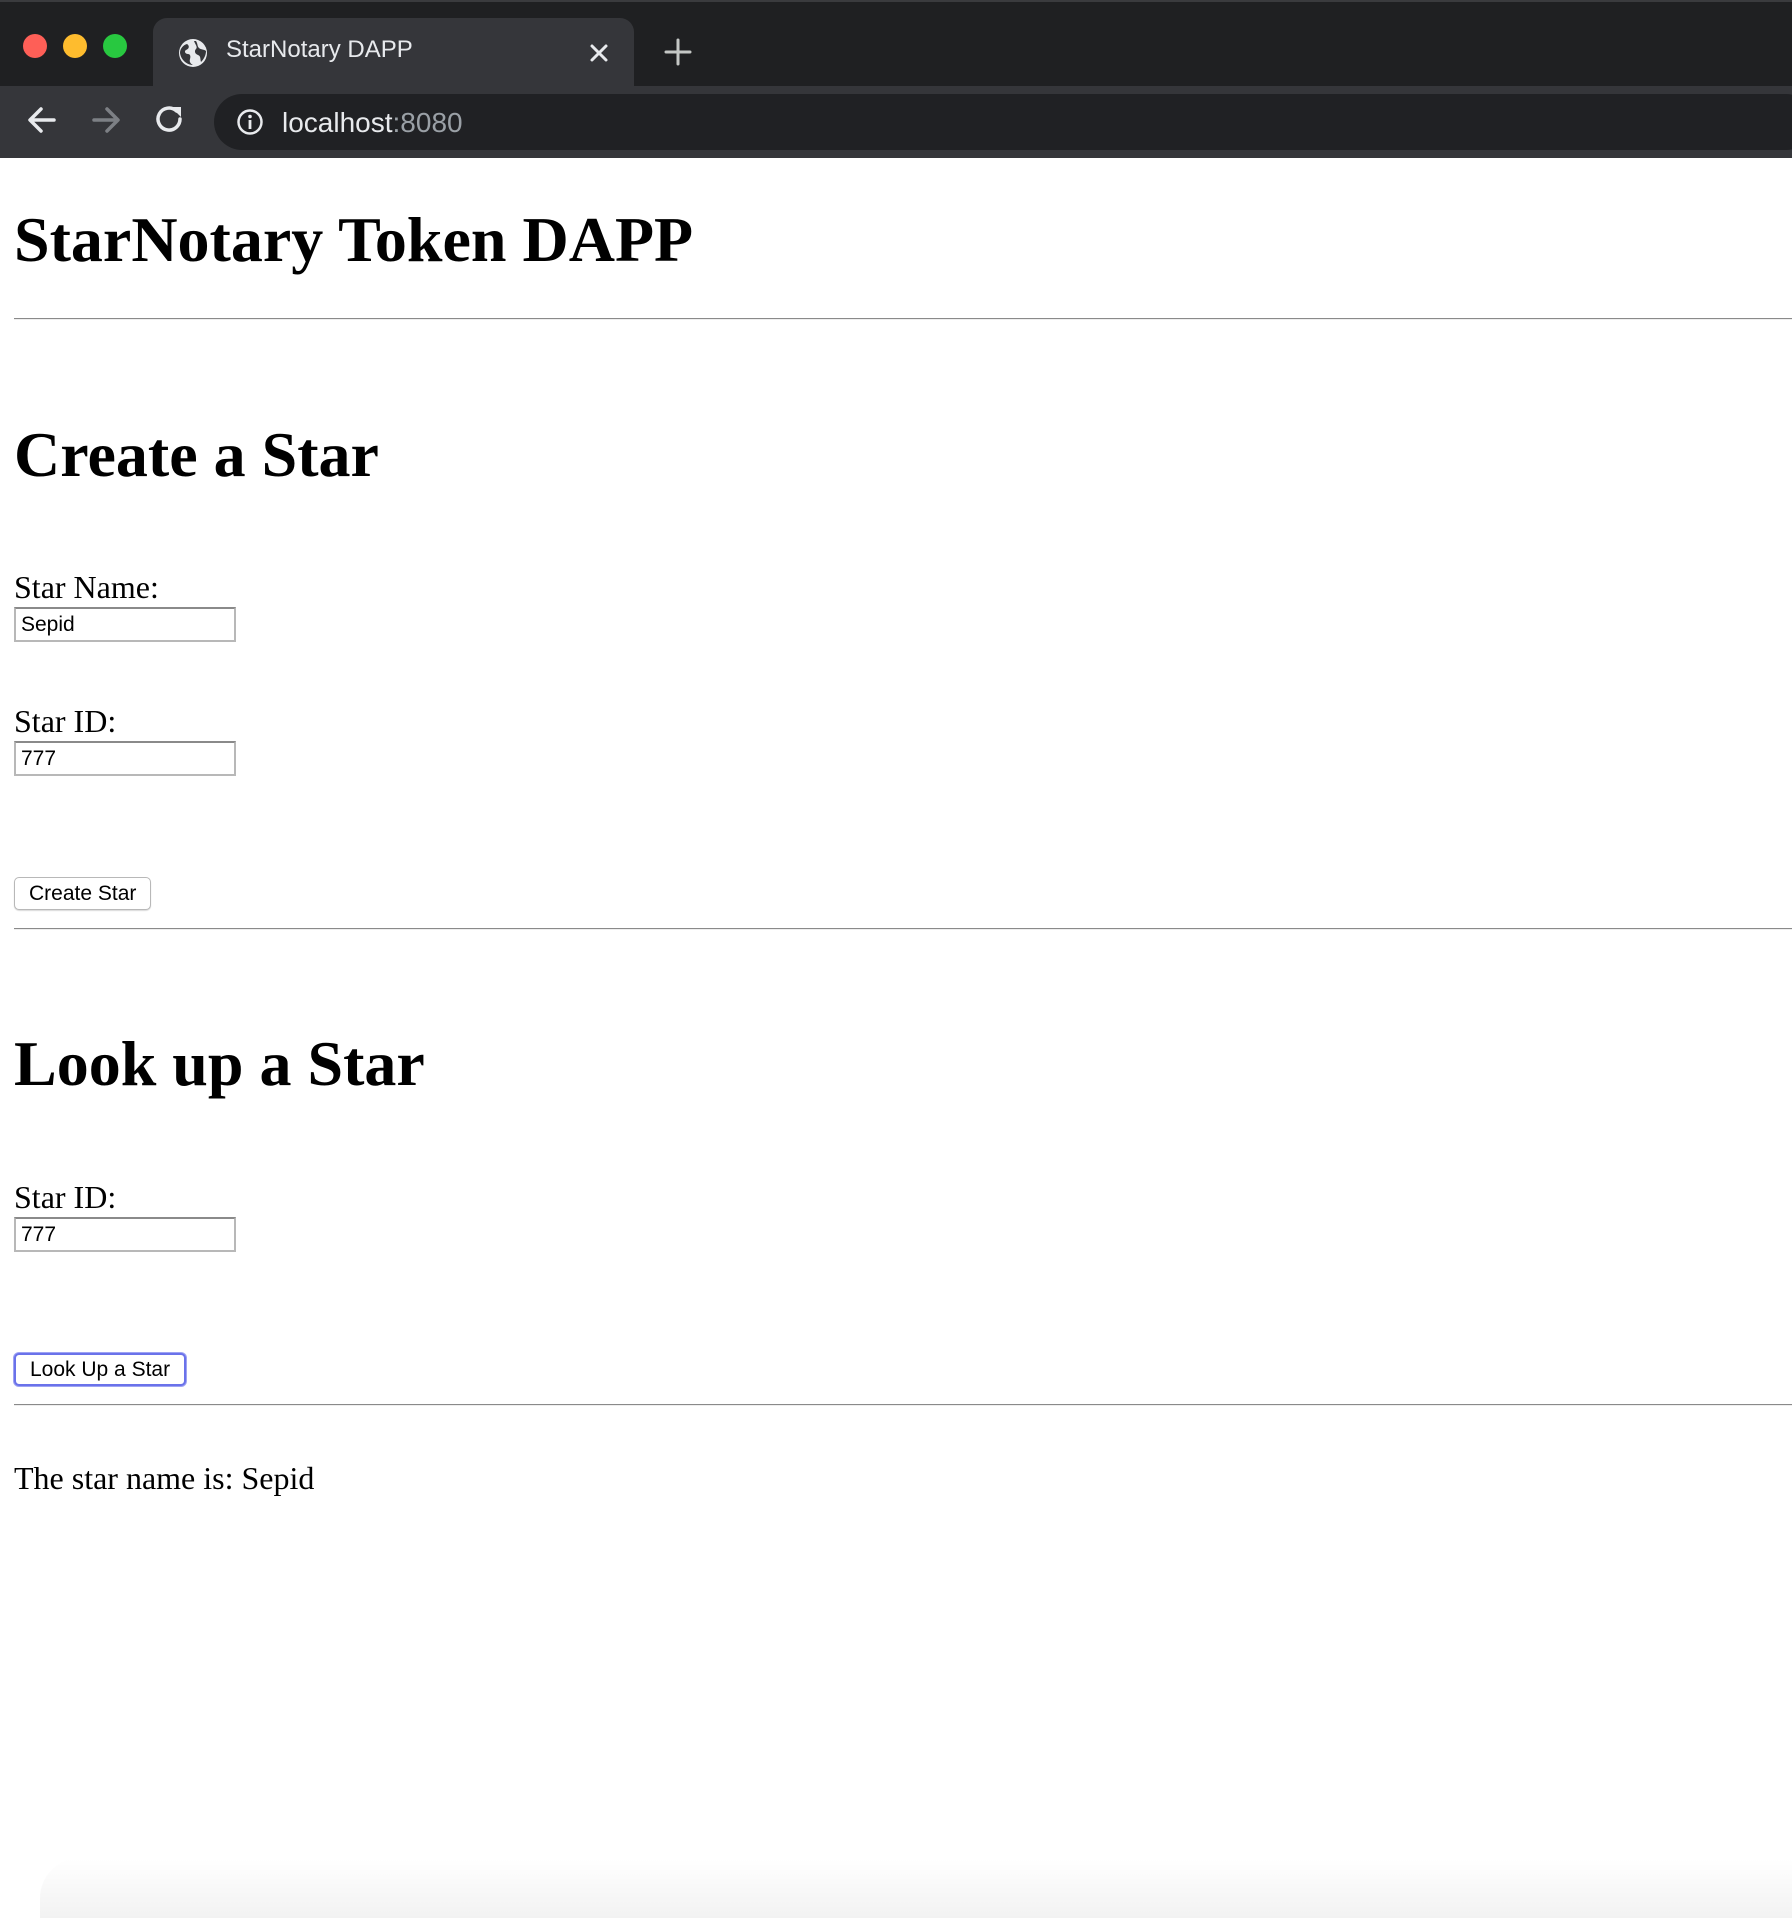 The height and width of the screenshot is (1918, 1792). What do you see at coordinates (86, 587) in the screenshot?
I see `star-name-label: Star Name:` at bounding box center [86, 587].